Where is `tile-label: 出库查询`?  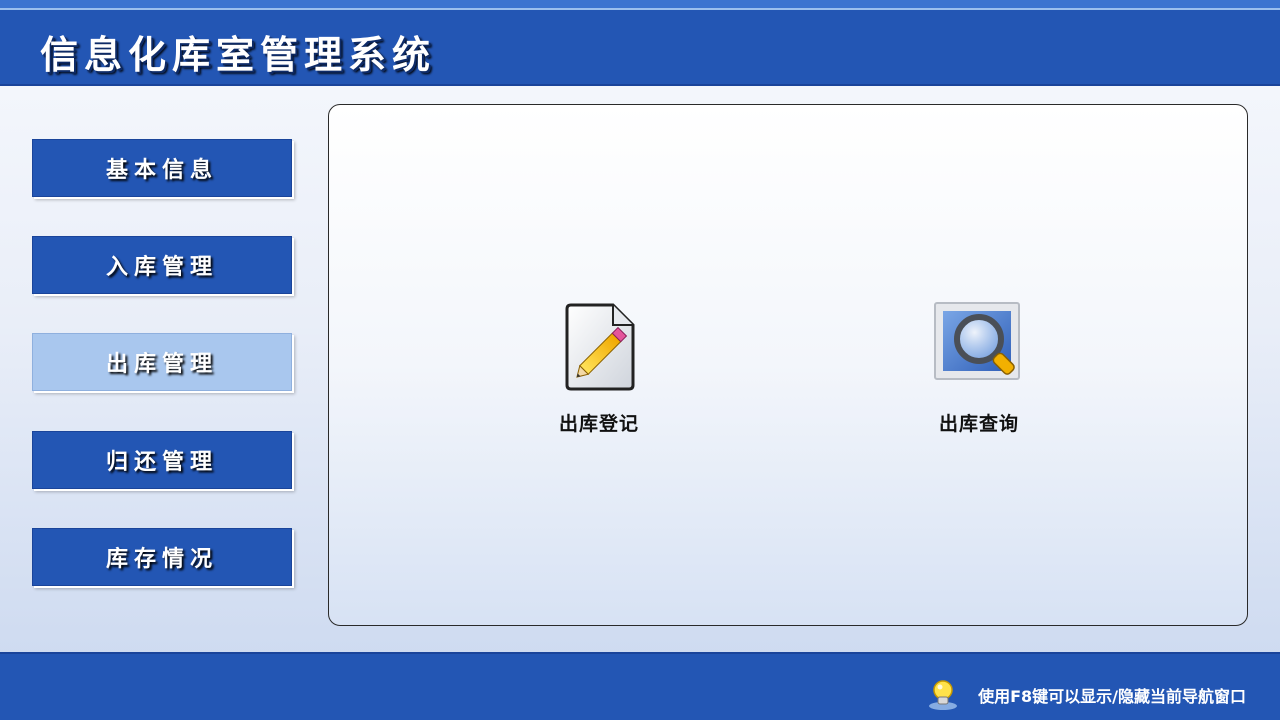 tile-label: 出库查询 is located at coordinates (978, 424).